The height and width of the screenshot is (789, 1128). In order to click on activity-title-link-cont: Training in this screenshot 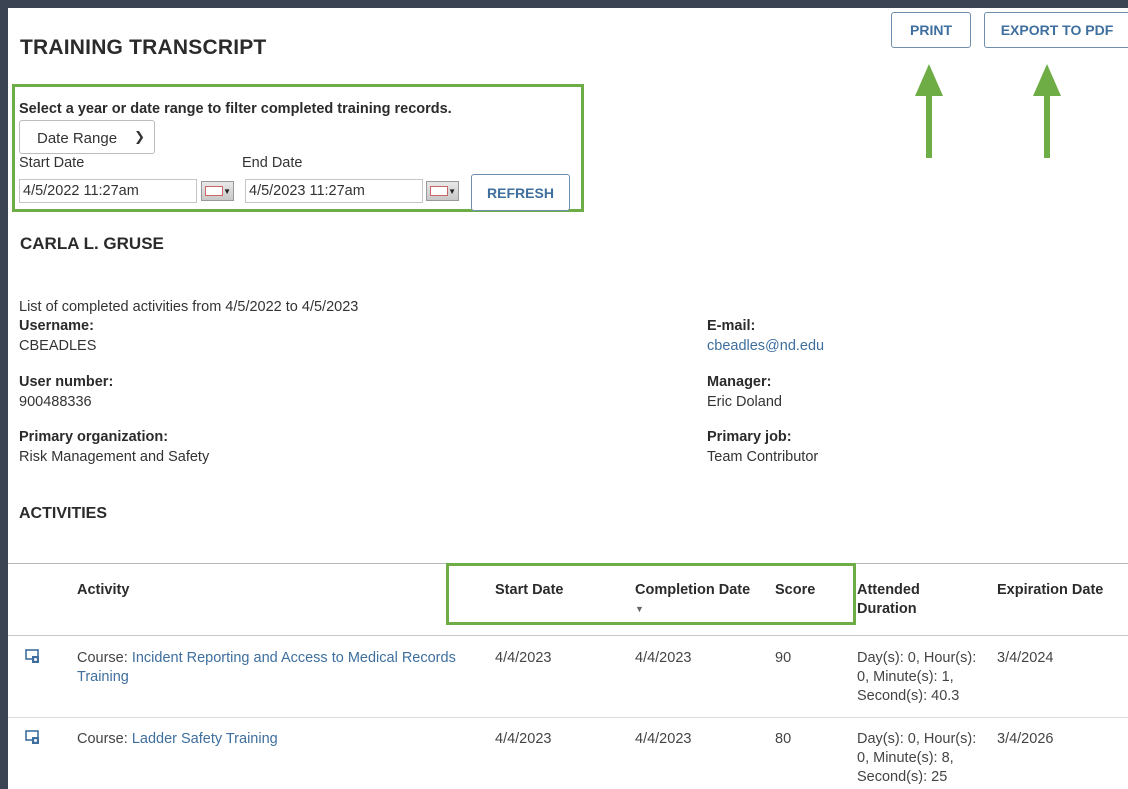, I will do `click(103, 677)`.